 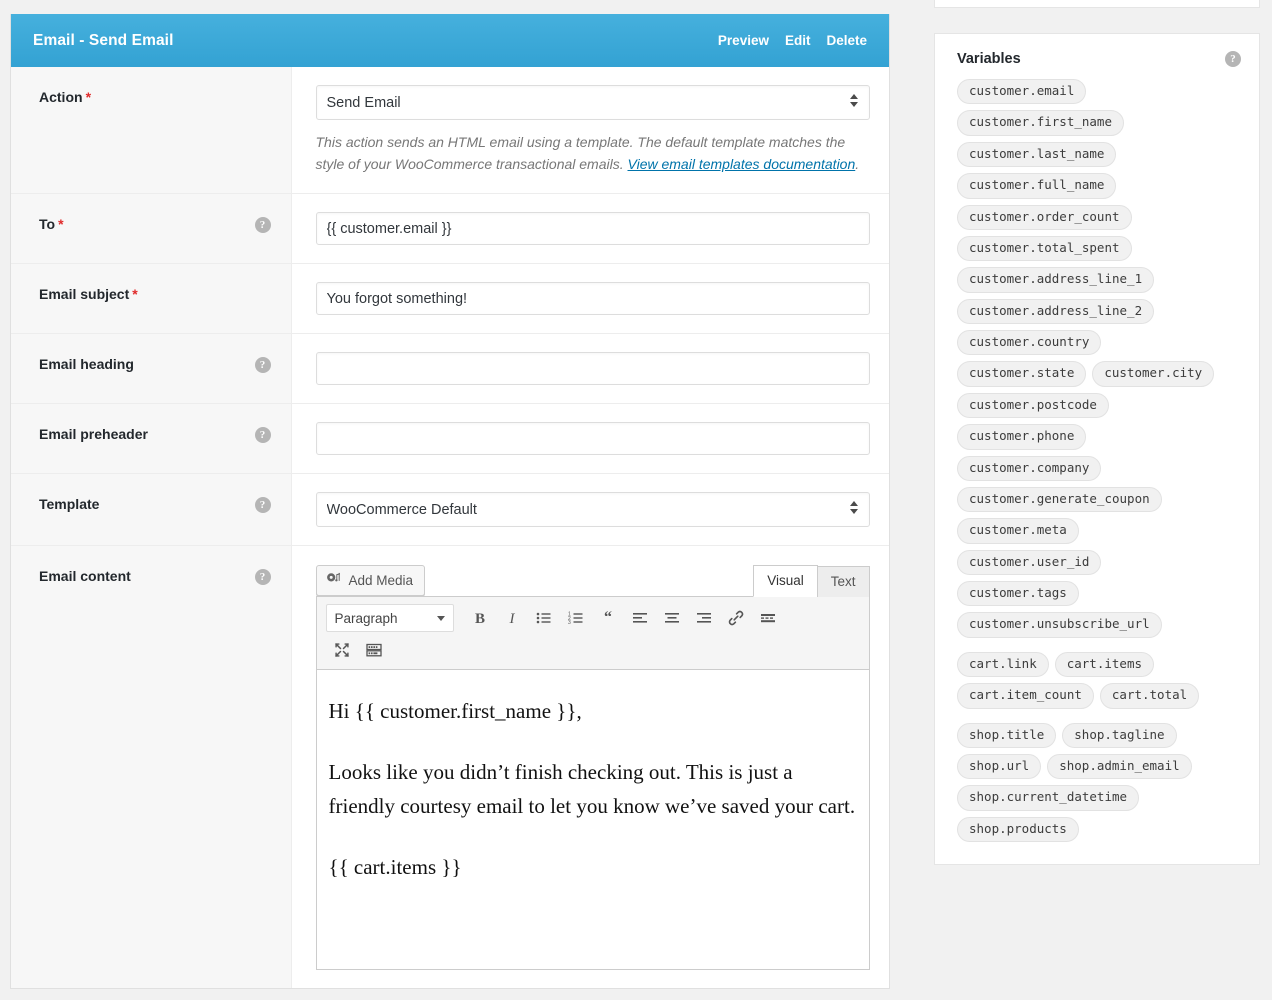 I want to click on variable-pill: cart.item_count, so click(x=1025, y=696).